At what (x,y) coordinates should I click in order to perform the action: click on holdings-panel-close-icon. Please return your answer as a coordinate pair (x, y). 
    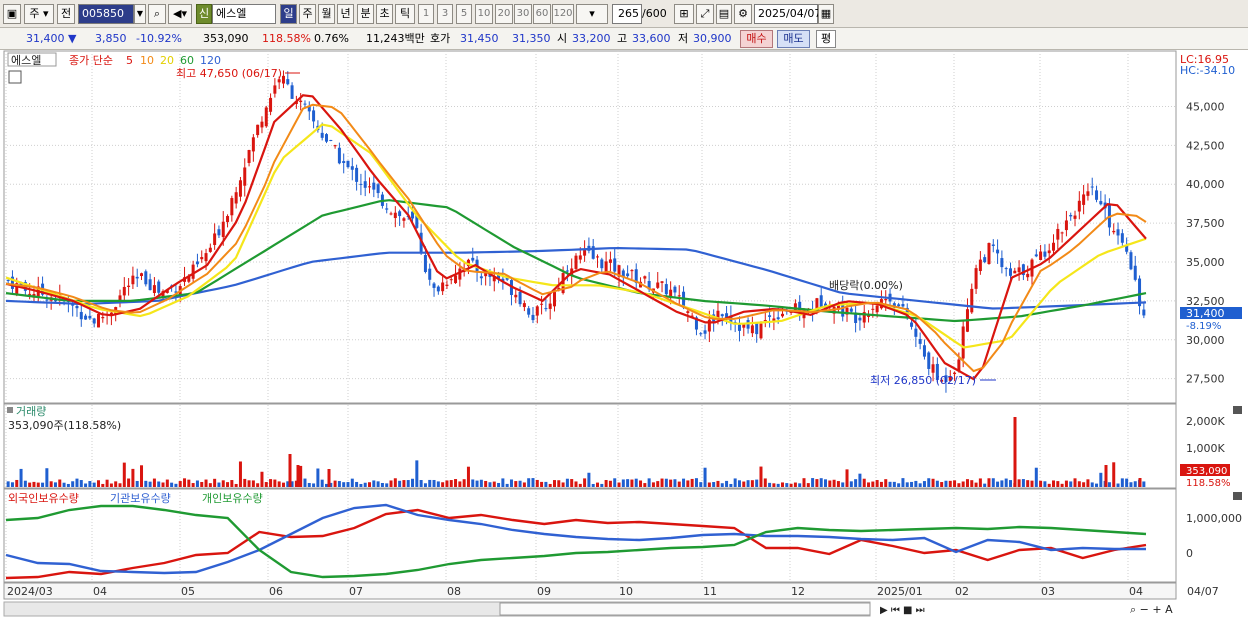
    Looking at the image, I should click on (1237, 496).